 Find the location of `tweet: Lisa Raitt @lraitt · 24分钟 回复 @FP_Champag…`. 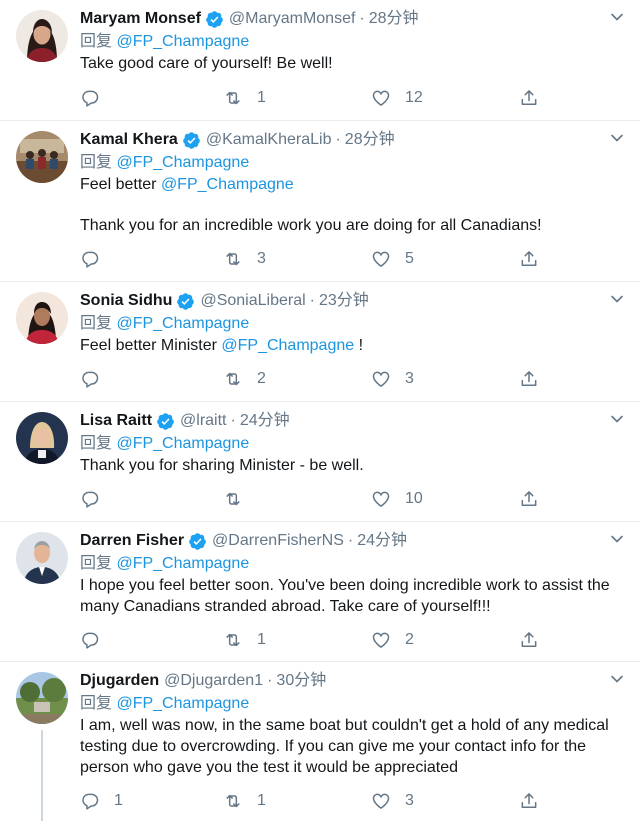

tweet: Lisa Raitt @lraitt · 24分钟 回复 @FP_Champag… is located at coordinates (320, 462).